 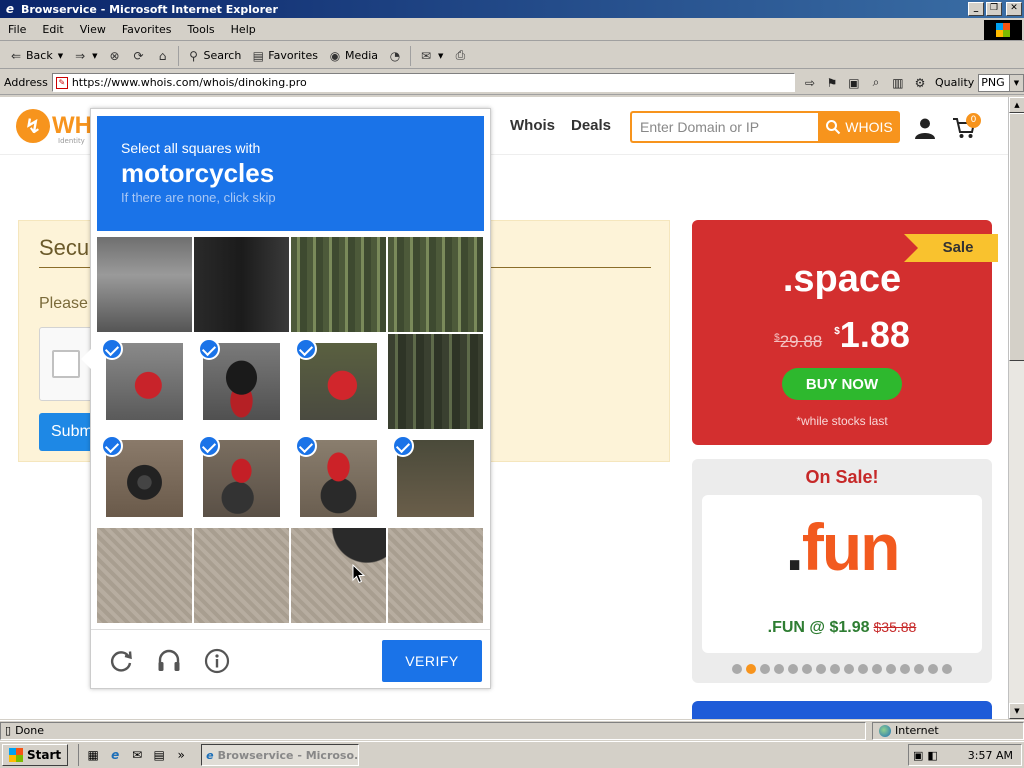 What do you see at coordinates (159, 755) in the screenshot?
I see `explorer-icon: ▤` at bounding box center [159, 755].